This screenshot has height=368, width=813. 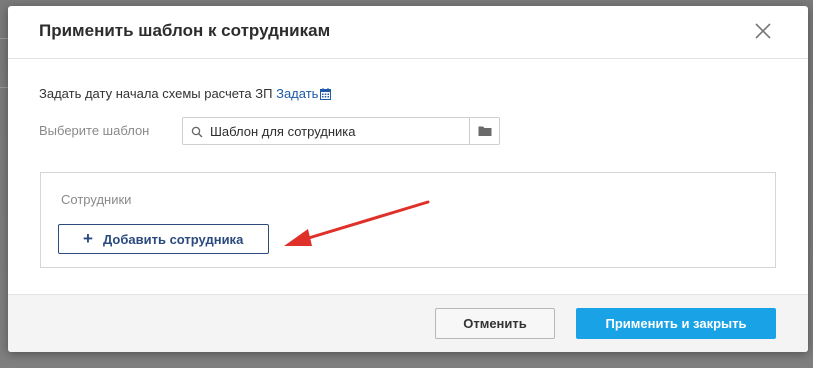 I want to click on close-icon, so click(x=763, y=31).